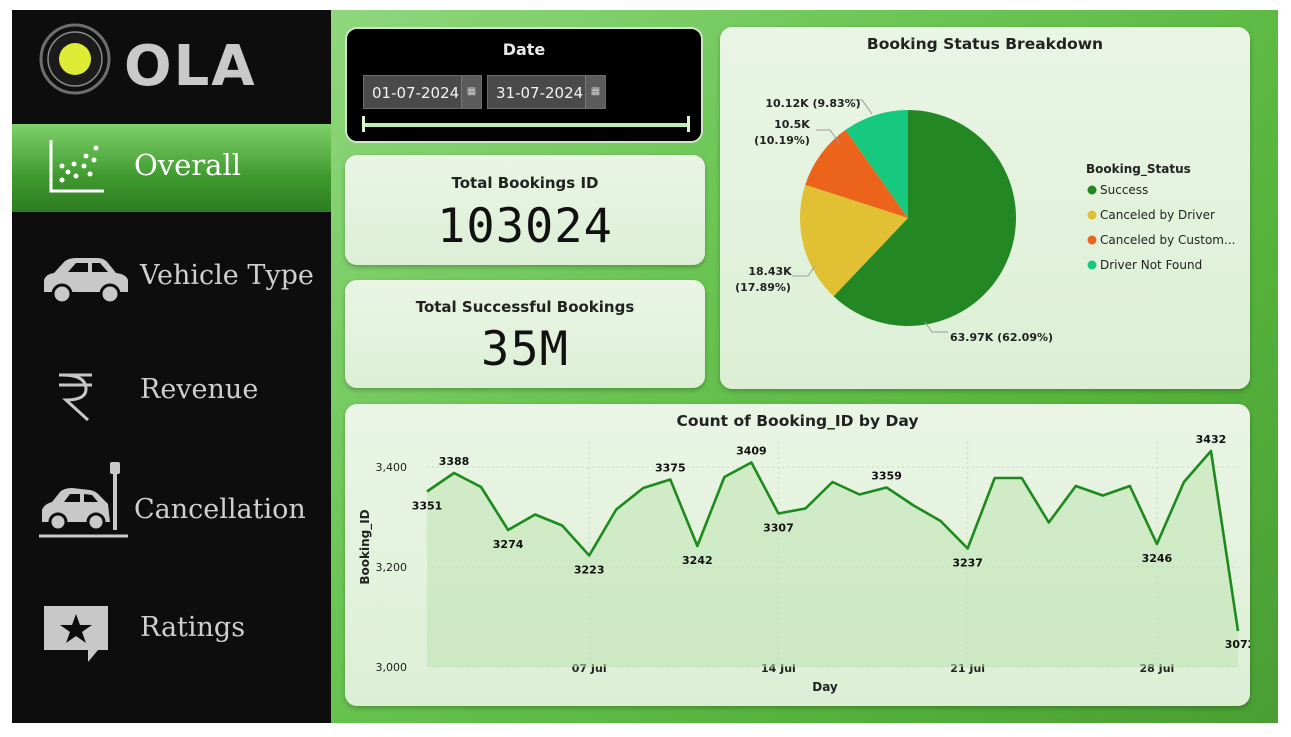 This screenshot has width=1291, height=737. I want to click on leader-line, so click(804, 271).